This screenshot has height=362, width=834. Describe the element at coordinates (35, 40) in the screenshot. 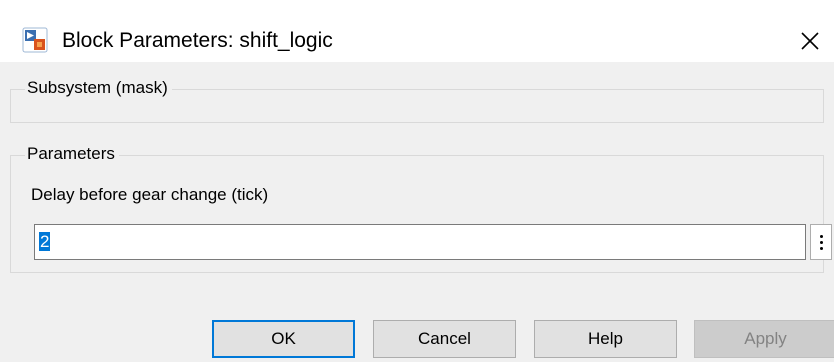

I see `simulink-block-icon` at that location.